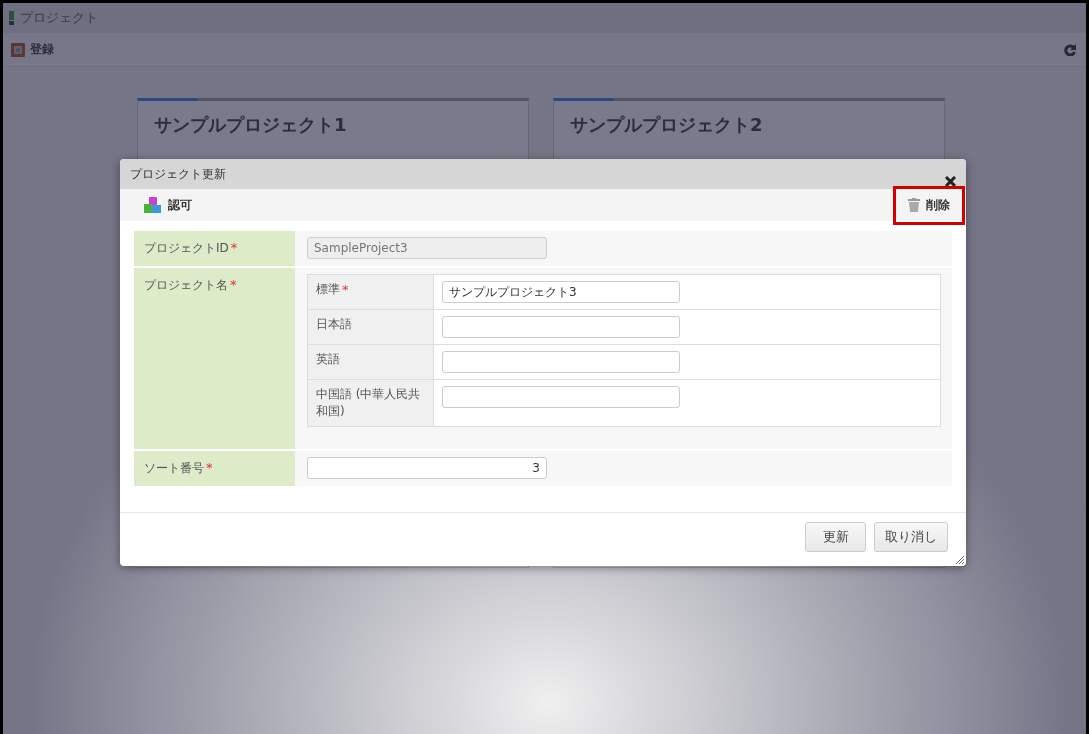 The width and height of the screenshot is (1089, 734). Describe the element at coordinates (561, 292) in the screenshot. I see `text-field: サンプルプロジェクト3` at that location.